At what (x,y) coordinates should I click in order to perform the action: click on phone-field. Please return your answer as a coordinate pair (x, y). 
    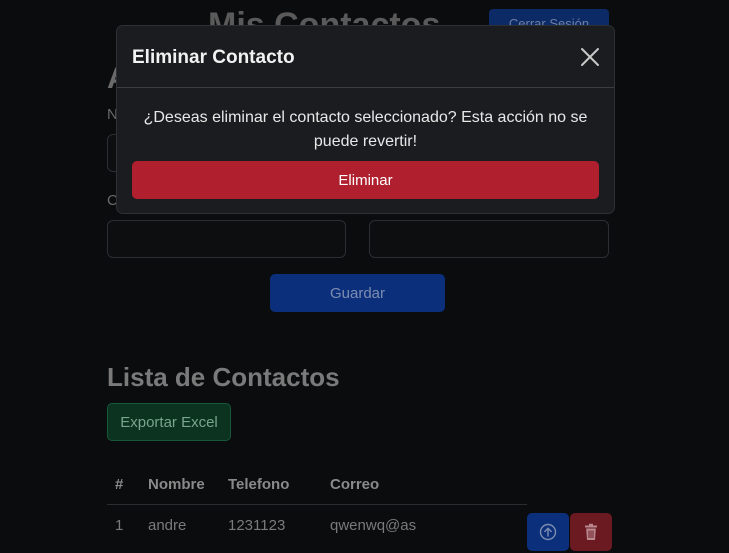
    Looking at the image, I should click on (489, 239).